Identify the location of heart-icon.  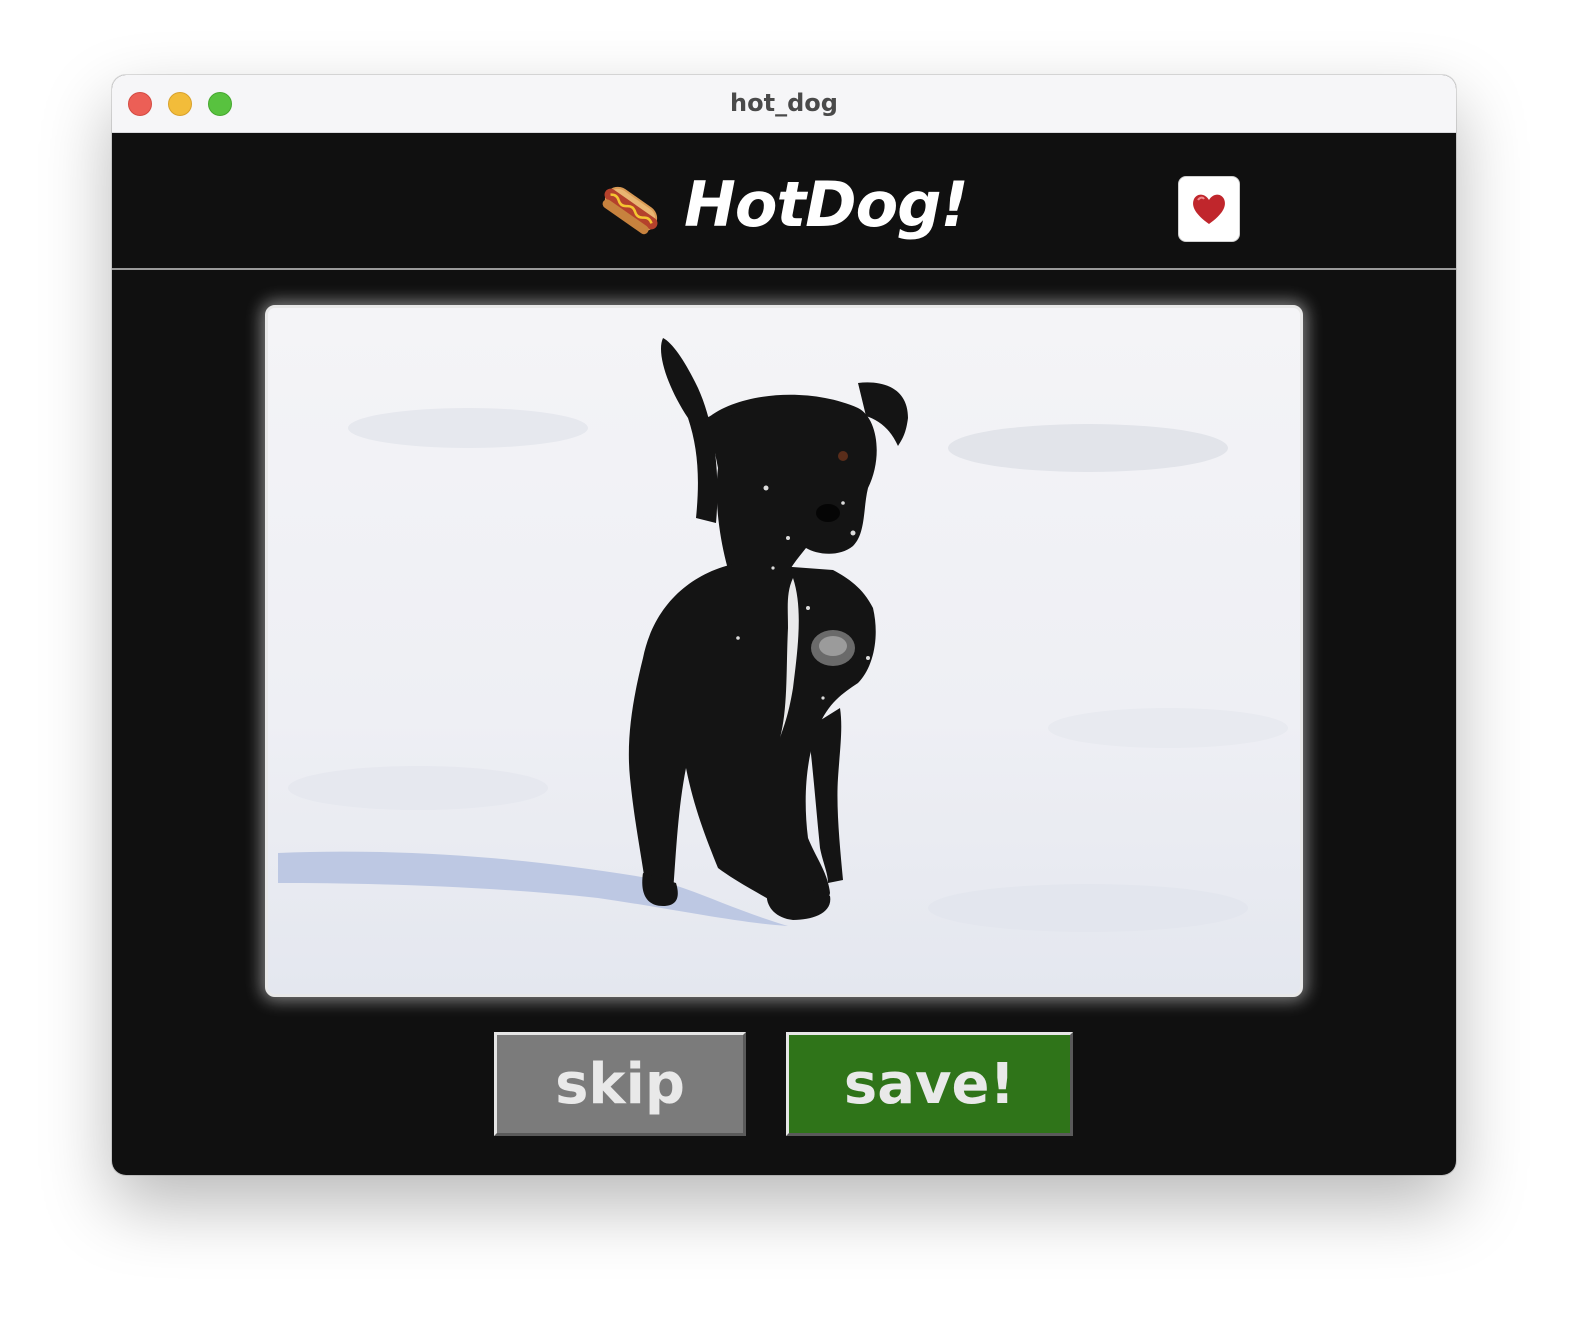
(1209, 209).